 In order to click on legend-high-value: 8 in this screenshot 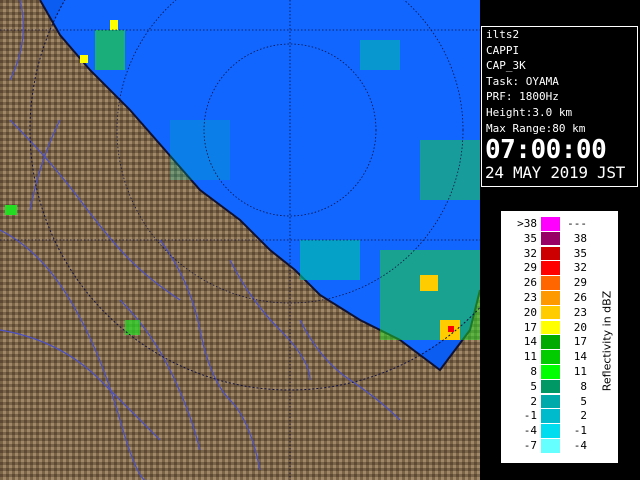, I will do `click(583, 386)`.